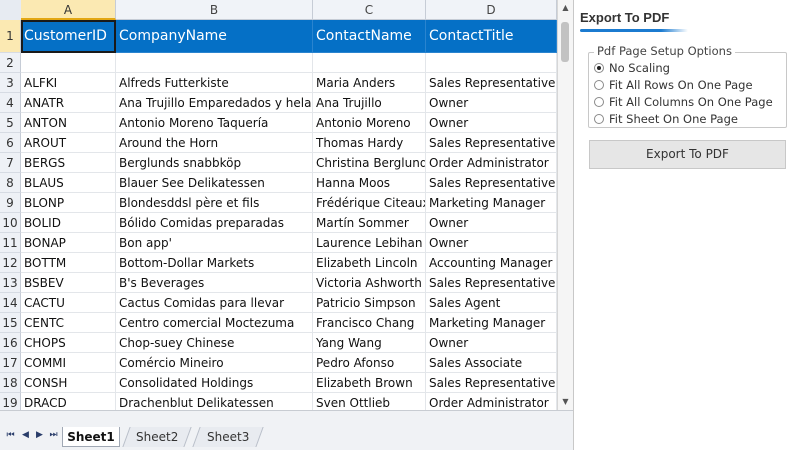  I want to click on row-header: 14, so click(10, 303).